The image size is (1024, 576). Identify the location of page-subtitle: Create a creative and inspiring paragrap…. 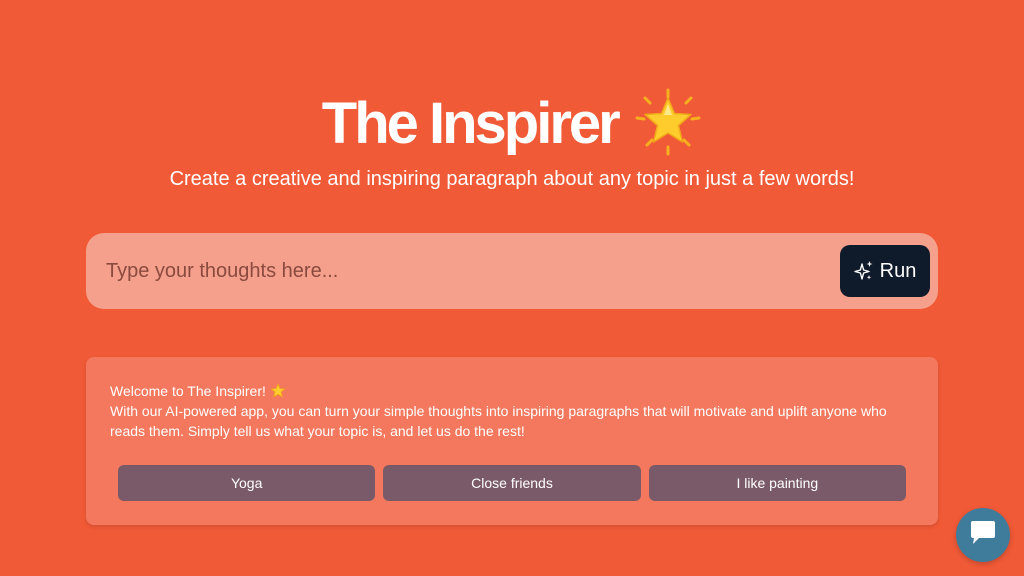
(512, 179).